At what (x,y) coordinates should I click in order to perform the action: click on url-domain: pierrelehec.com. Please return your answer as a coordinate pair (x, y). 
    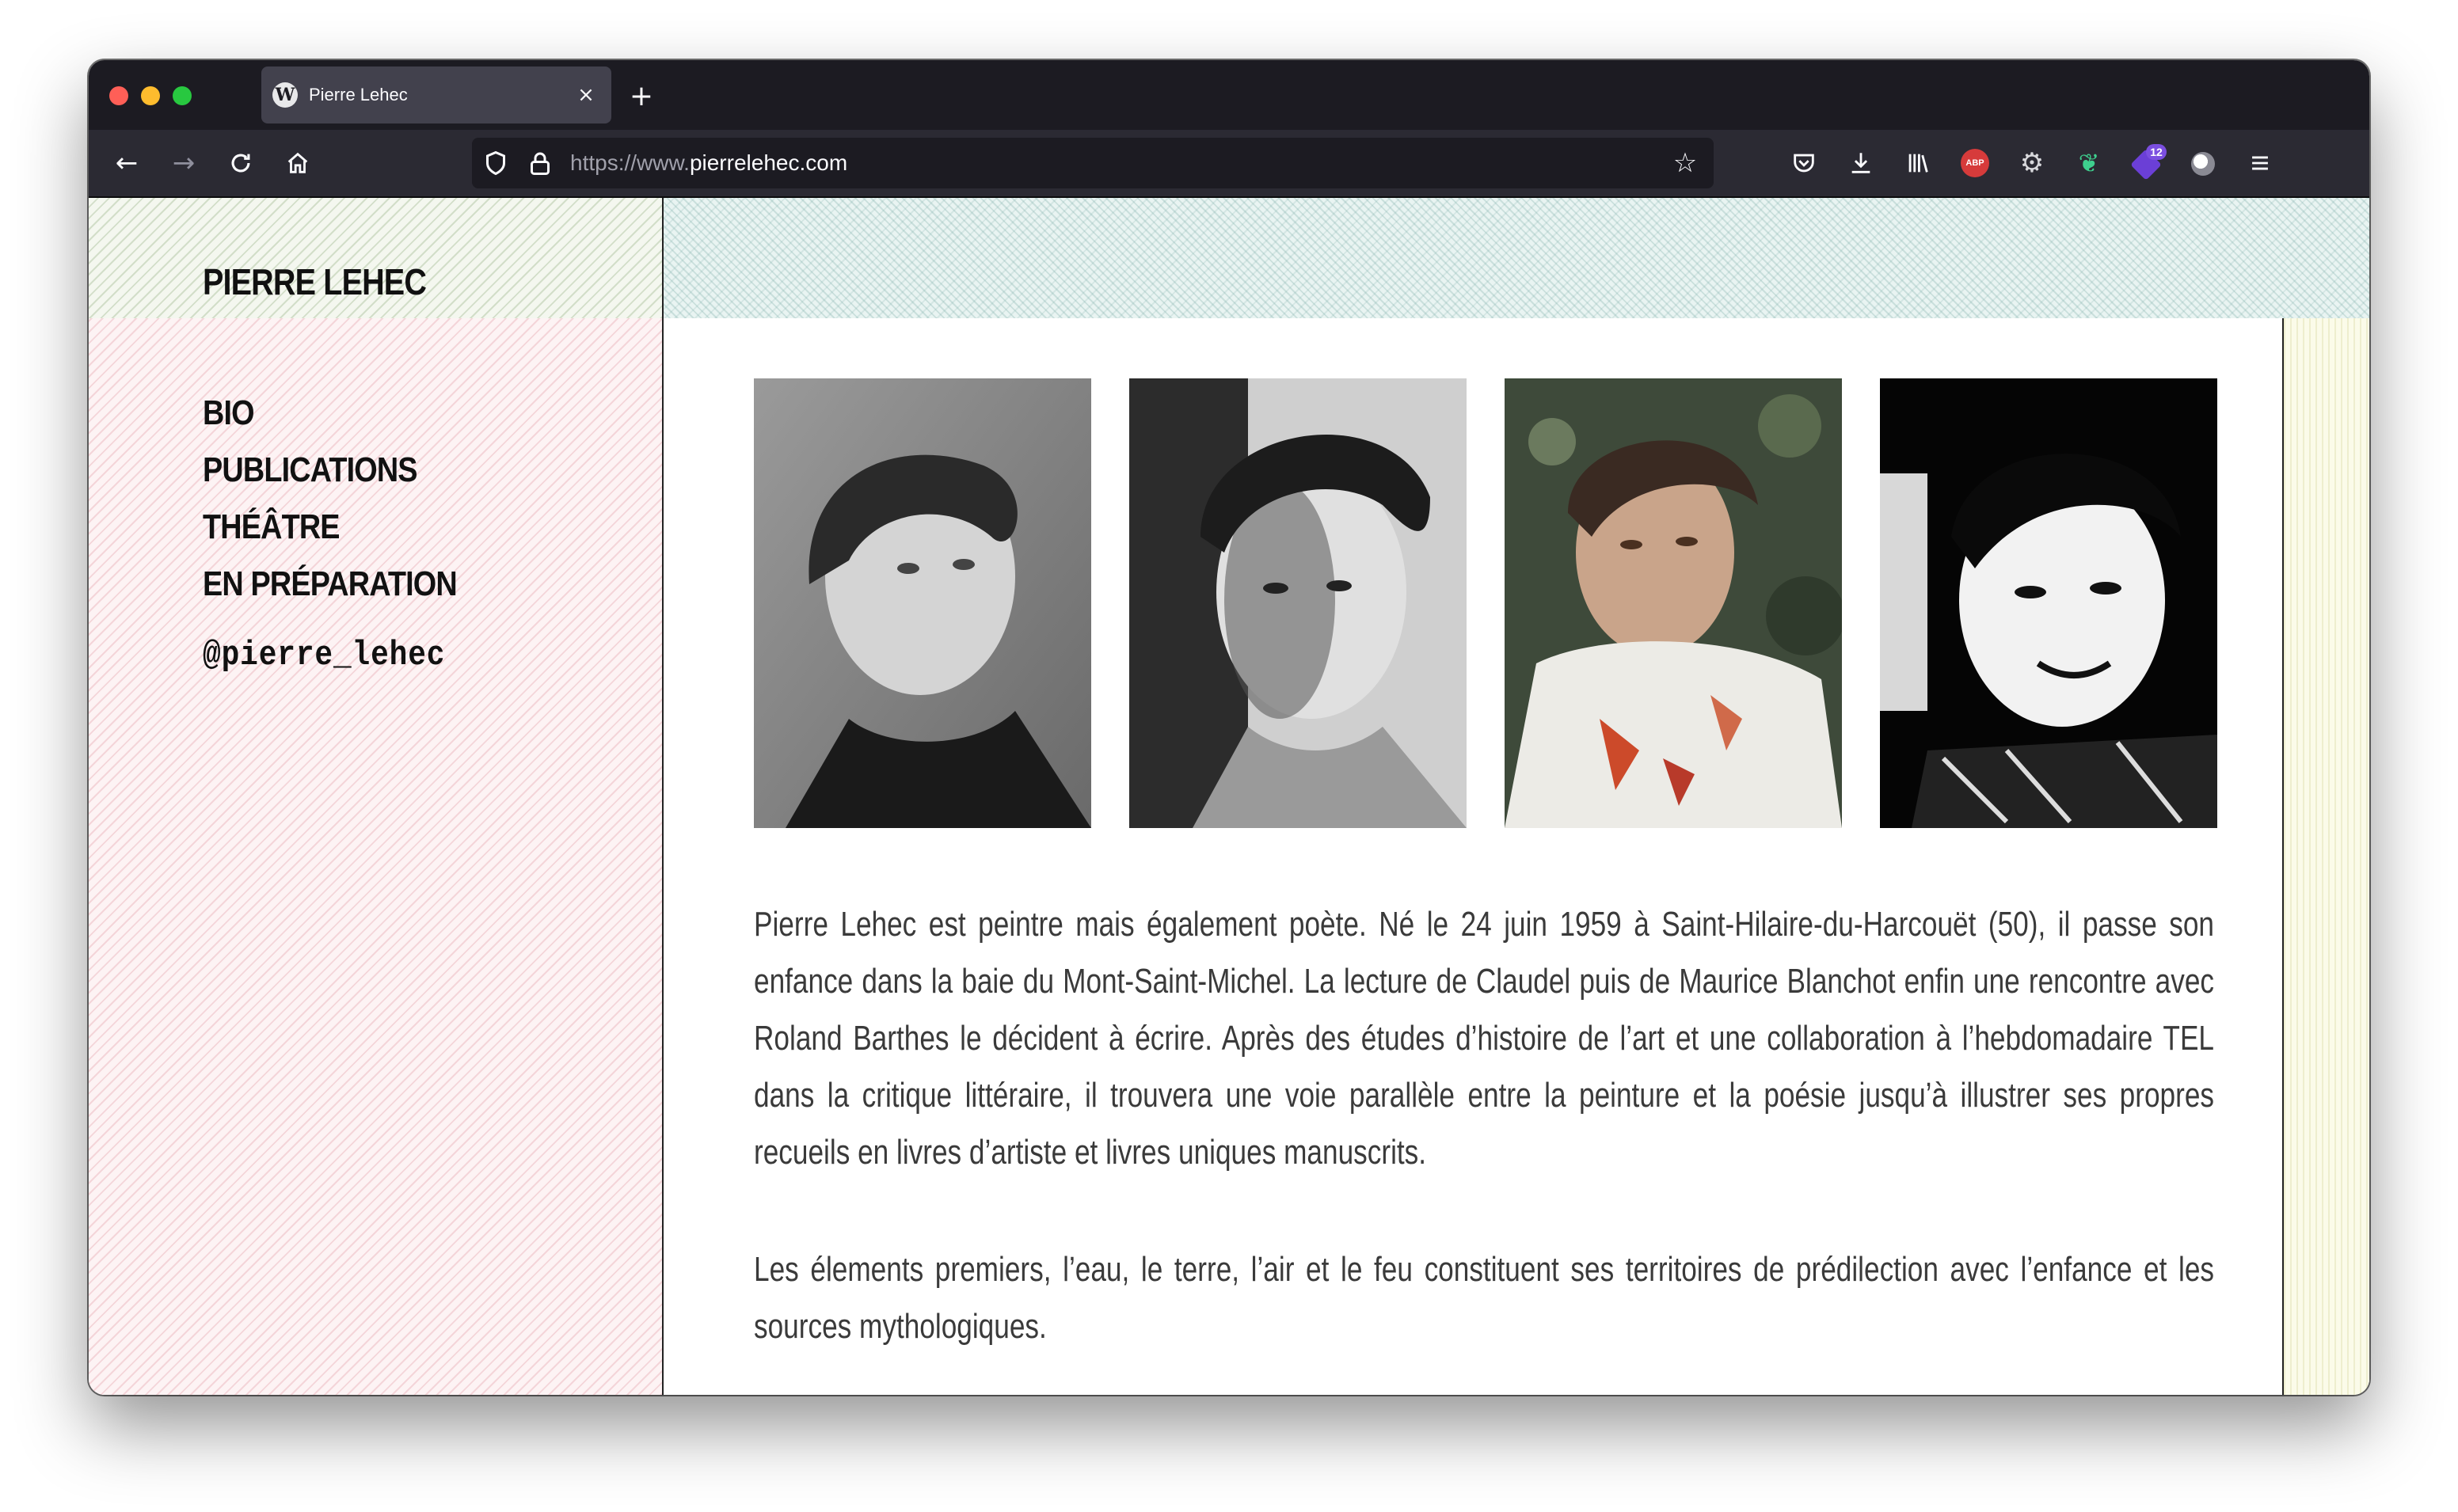
    Looking at the image, I should click on (768, 162).